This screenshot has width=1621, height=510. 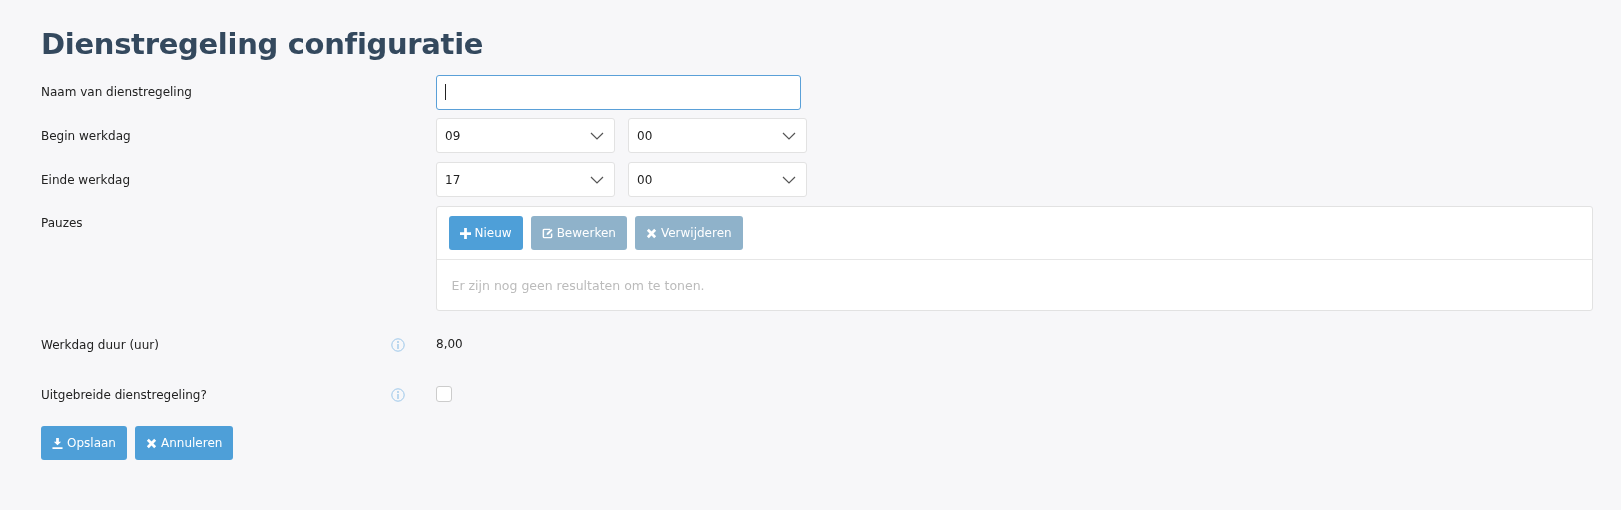 I want to click on empty-message: Er zijn nog geen resultaten om te tonen., so click(x=578, y=285).